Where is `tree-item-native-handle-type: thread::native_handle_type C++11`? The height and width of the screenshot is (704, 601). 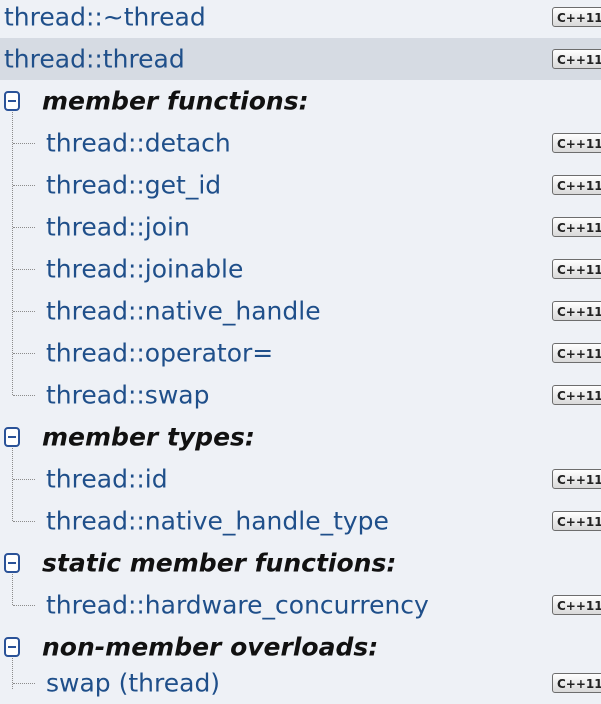 tree-item-native-handle-type: thread::native_handle_type C++11 is located at coordinates (300, 521).